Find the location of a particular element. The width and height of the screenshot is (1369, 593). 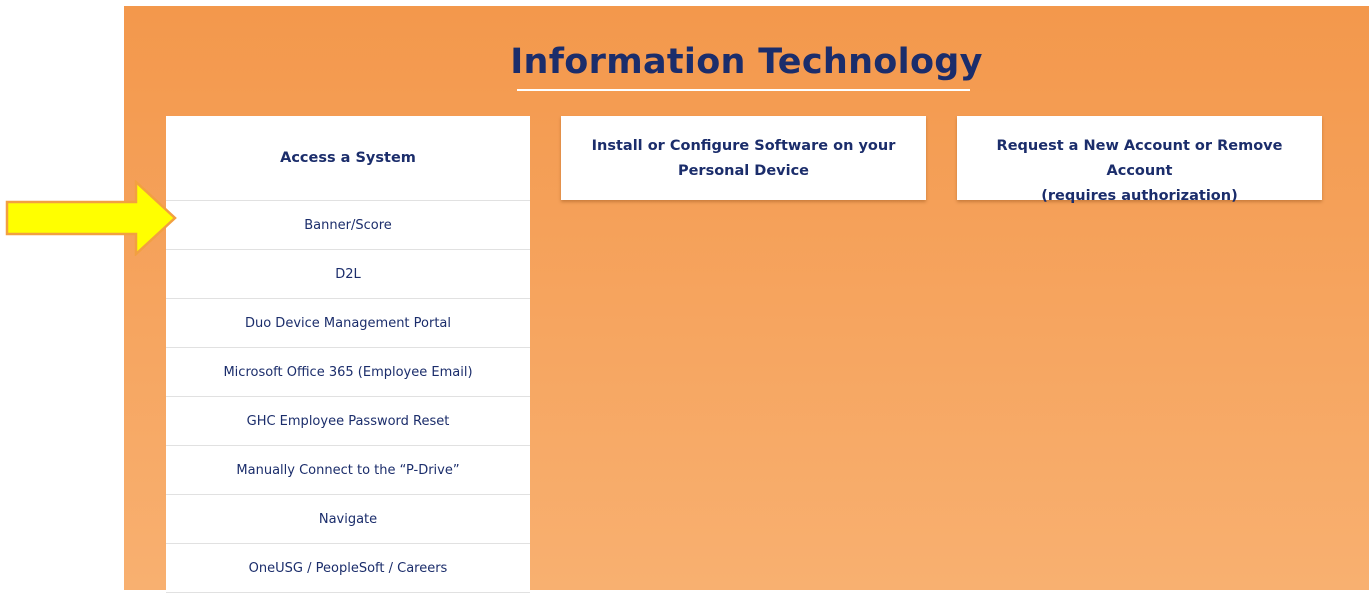

access-item-d2l: D2L is located at coordinates (348, 274).